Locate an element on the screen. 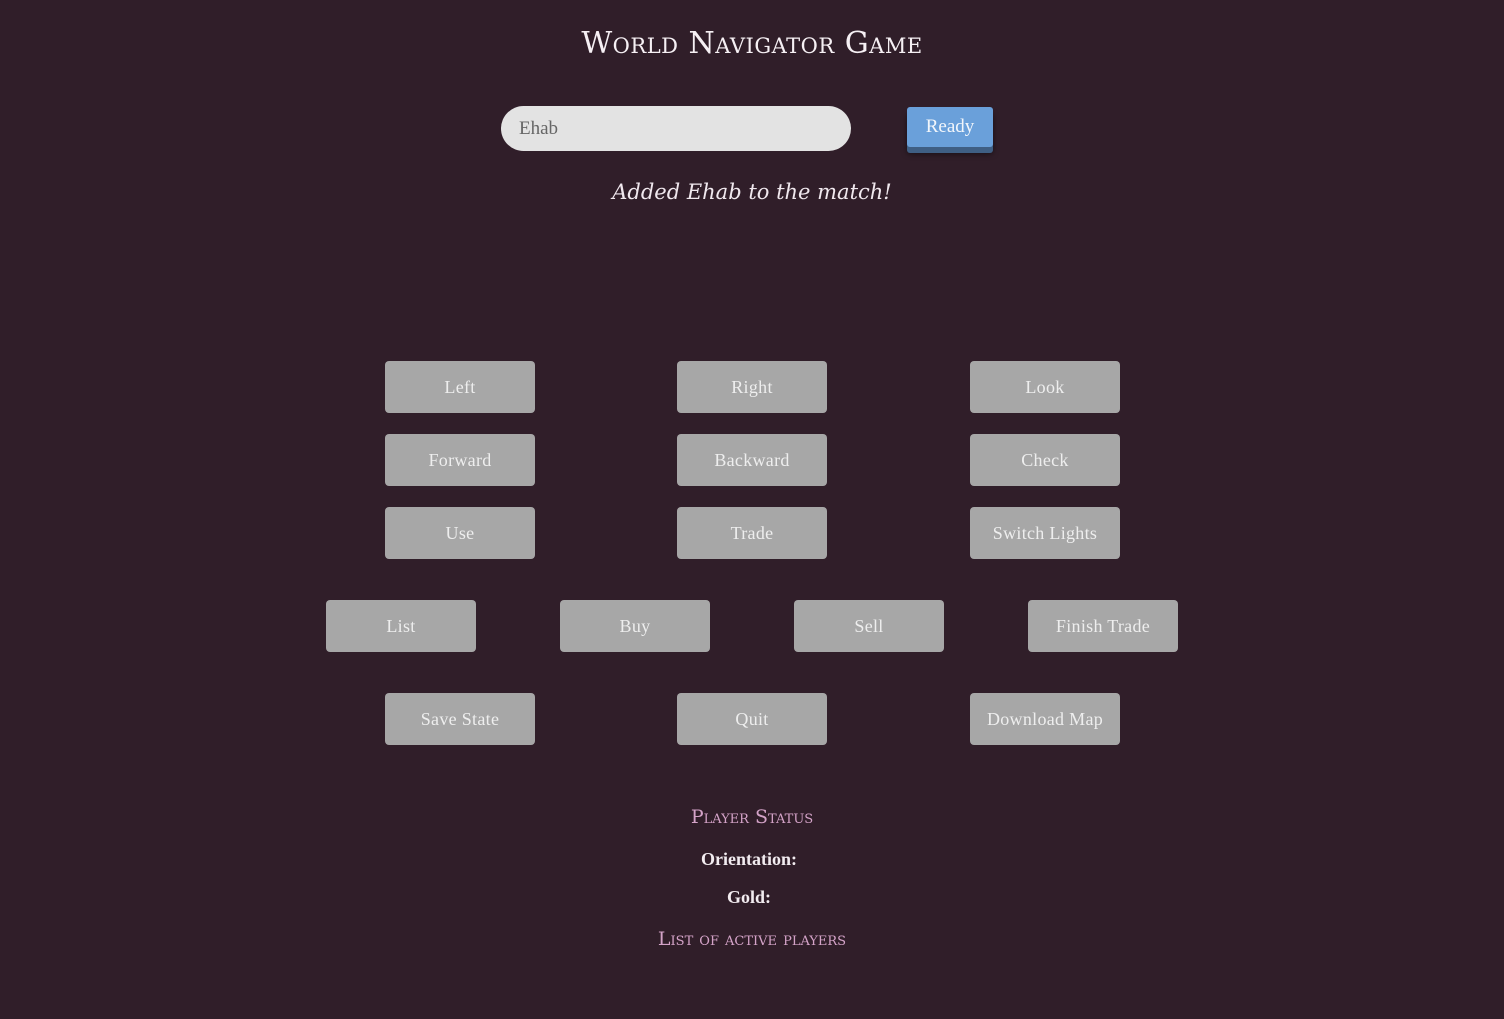 This screenshot has width=1504, height=1019. quit-button: Quit is located at coordinates (752, 719).